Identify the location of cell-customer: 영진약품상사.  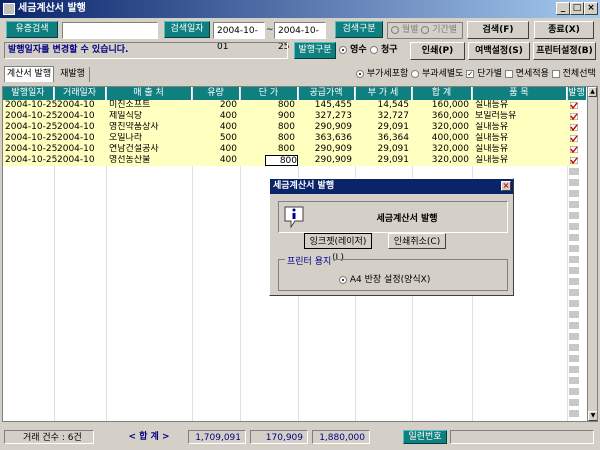
(134, 127).